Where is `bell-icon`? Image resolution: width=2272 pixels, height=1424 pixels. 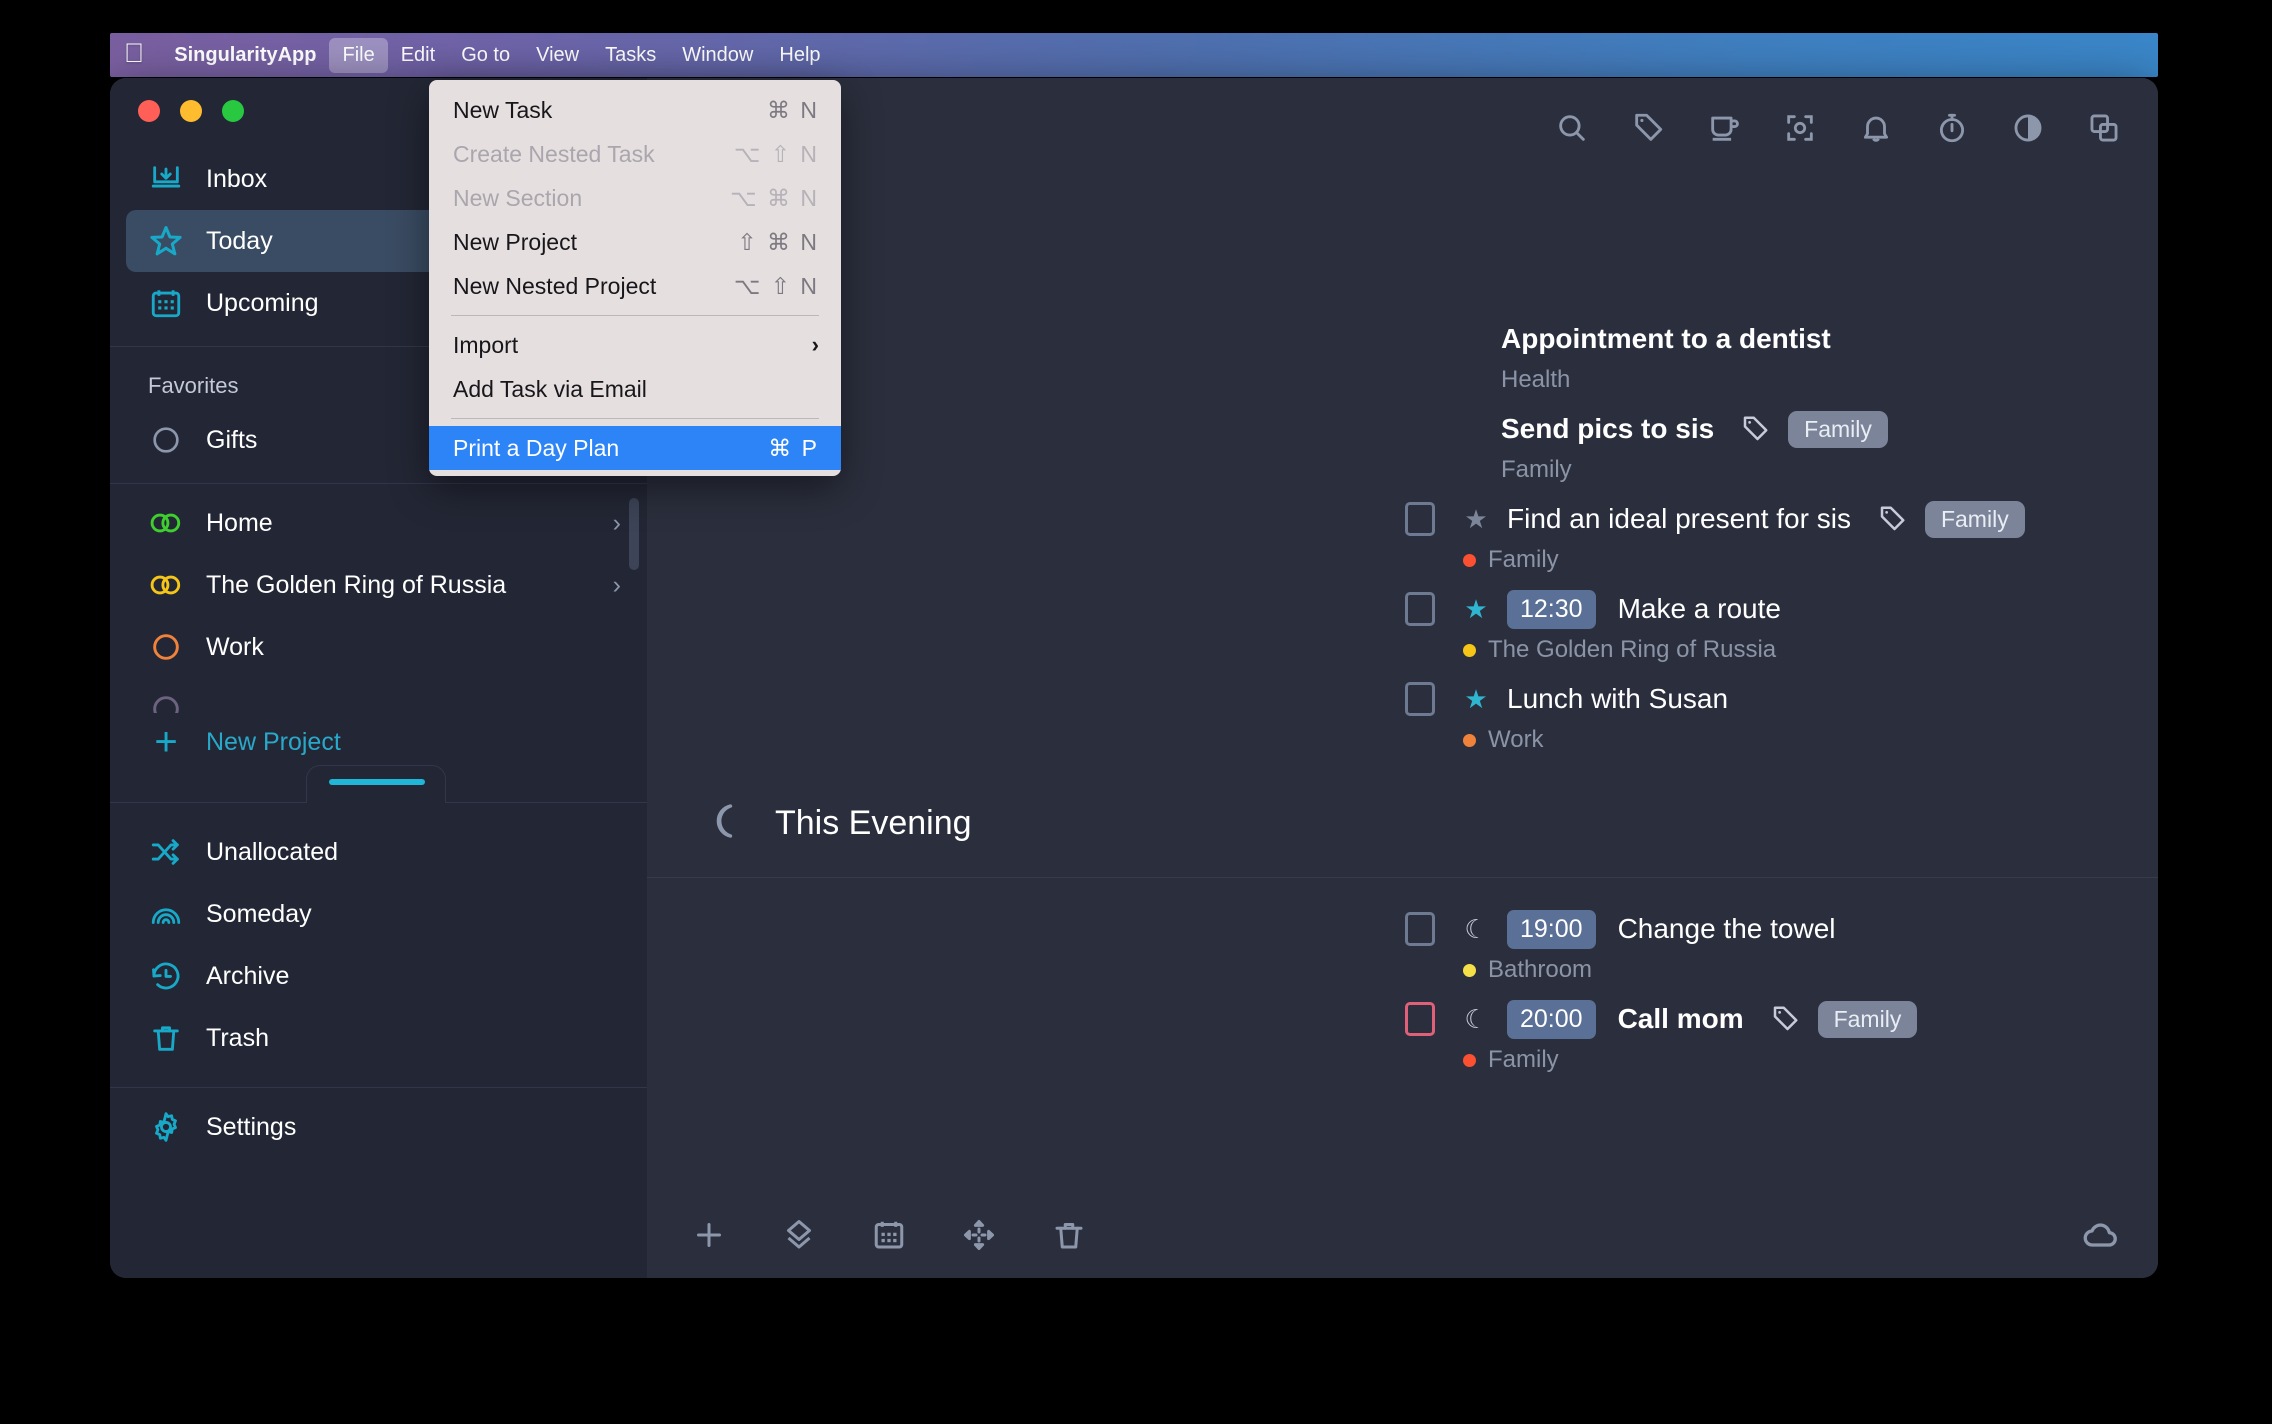
bell-icon is located at coordinates (1876, 128).